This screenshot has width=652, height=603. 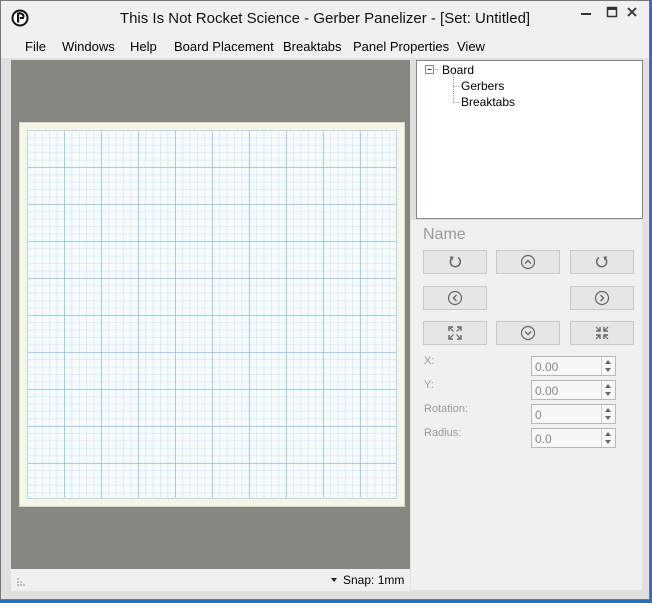 I want to click on move-up-icon, so click(x=528, y=262).